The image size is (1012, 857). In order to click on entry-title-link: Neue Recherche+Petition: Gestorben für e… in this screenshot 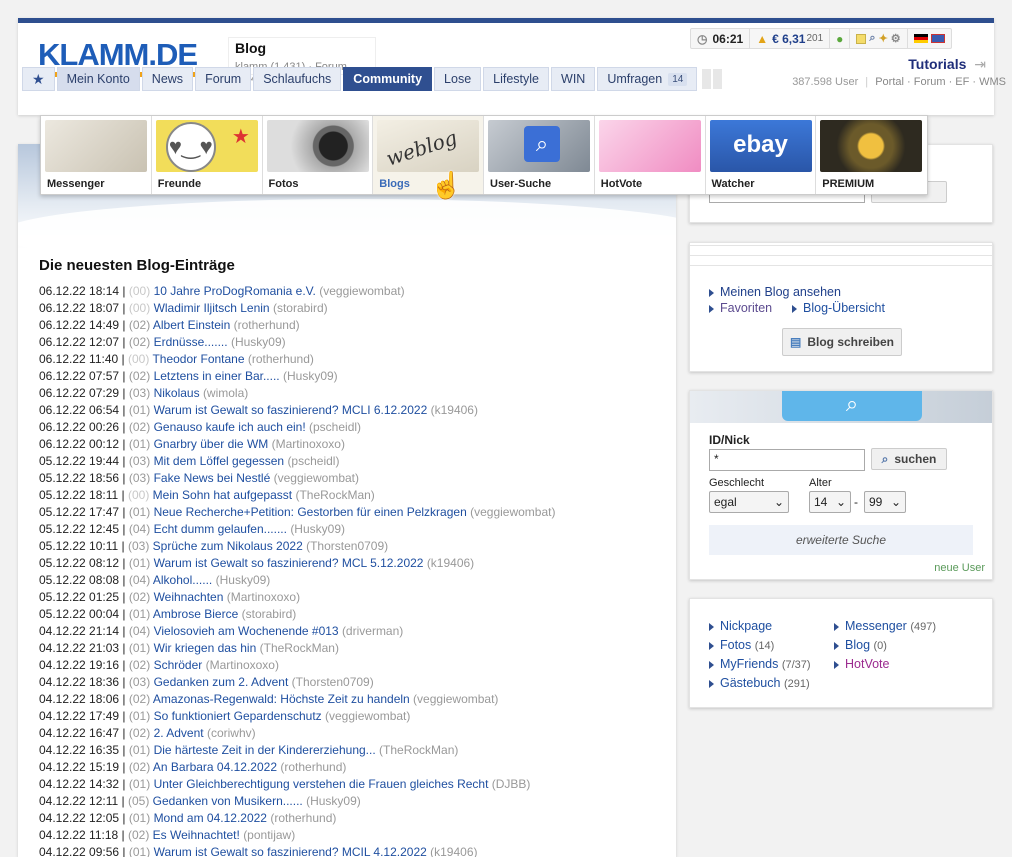, I will do `click(310, 512)`.